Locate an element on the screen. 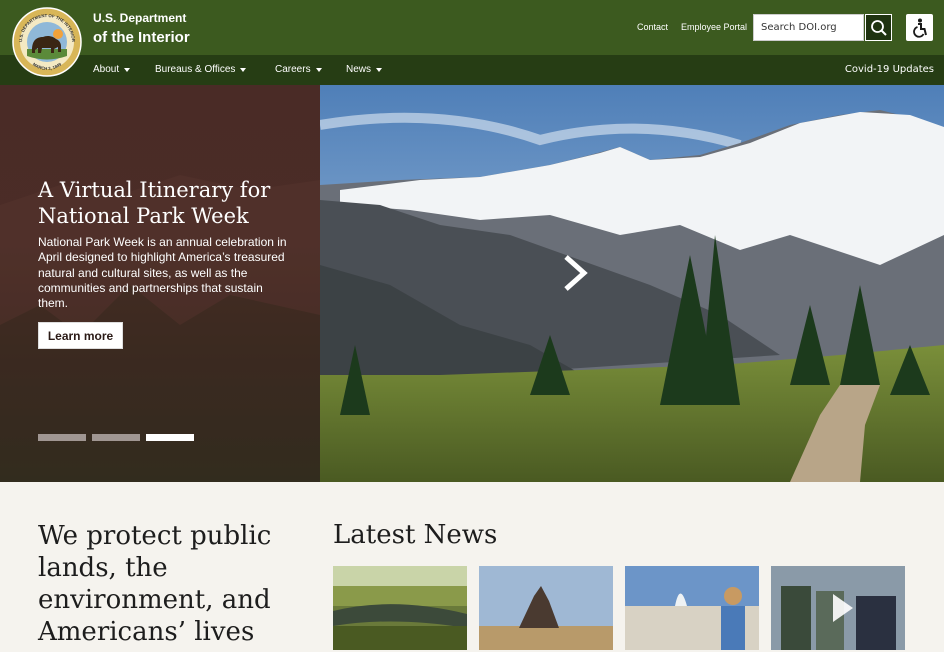 Image resolution: width=944 pixels, height=652 pixels. nav-careers: Careers is located at coordinates (298, 69).